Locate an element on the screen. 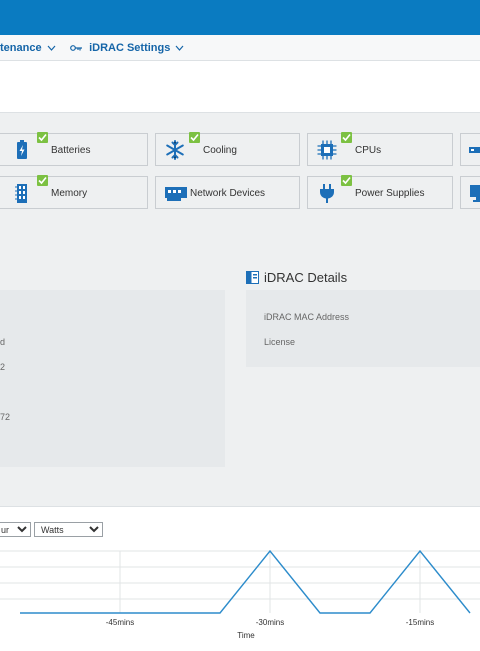  battery-icon is located at coordinates (22, 149).